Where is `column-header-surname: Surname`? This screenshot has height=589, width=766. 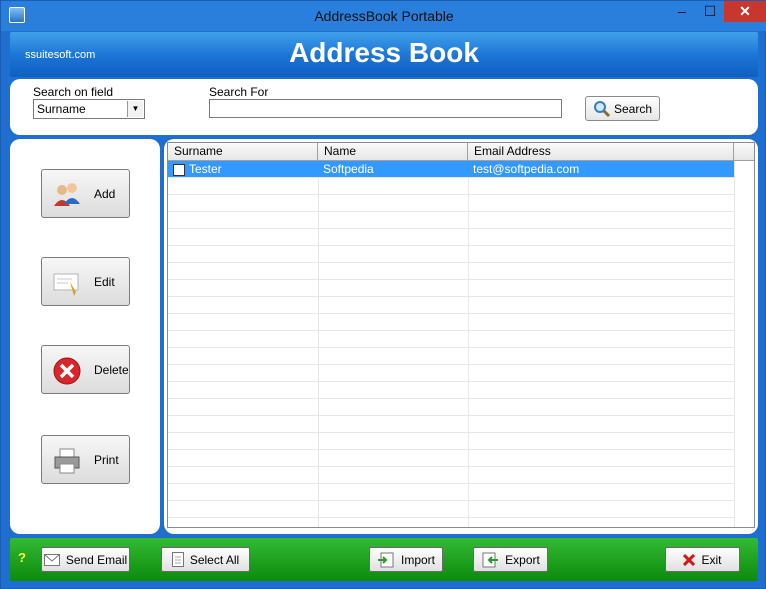
column-header-surname: Surname is located at coordinates (243, 152).